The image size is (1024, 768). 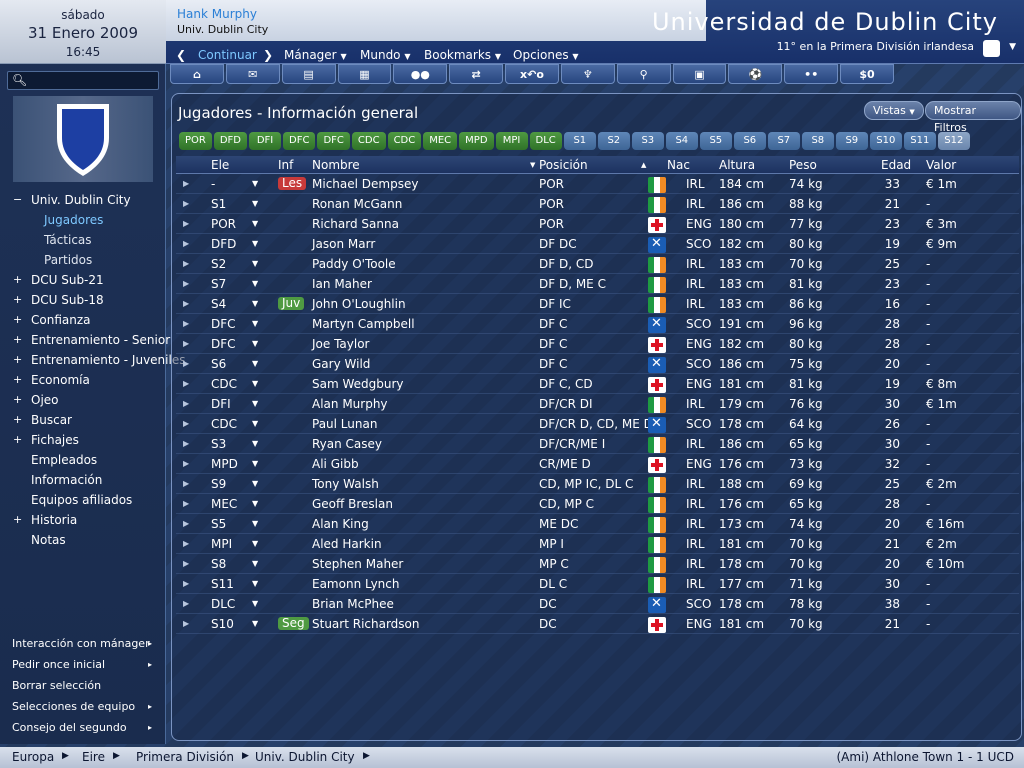 What do you see at coordinates (83, 260) in the screenshot?
I see `sidebar-item-4: Partidos` at bounding box center [83, 260].